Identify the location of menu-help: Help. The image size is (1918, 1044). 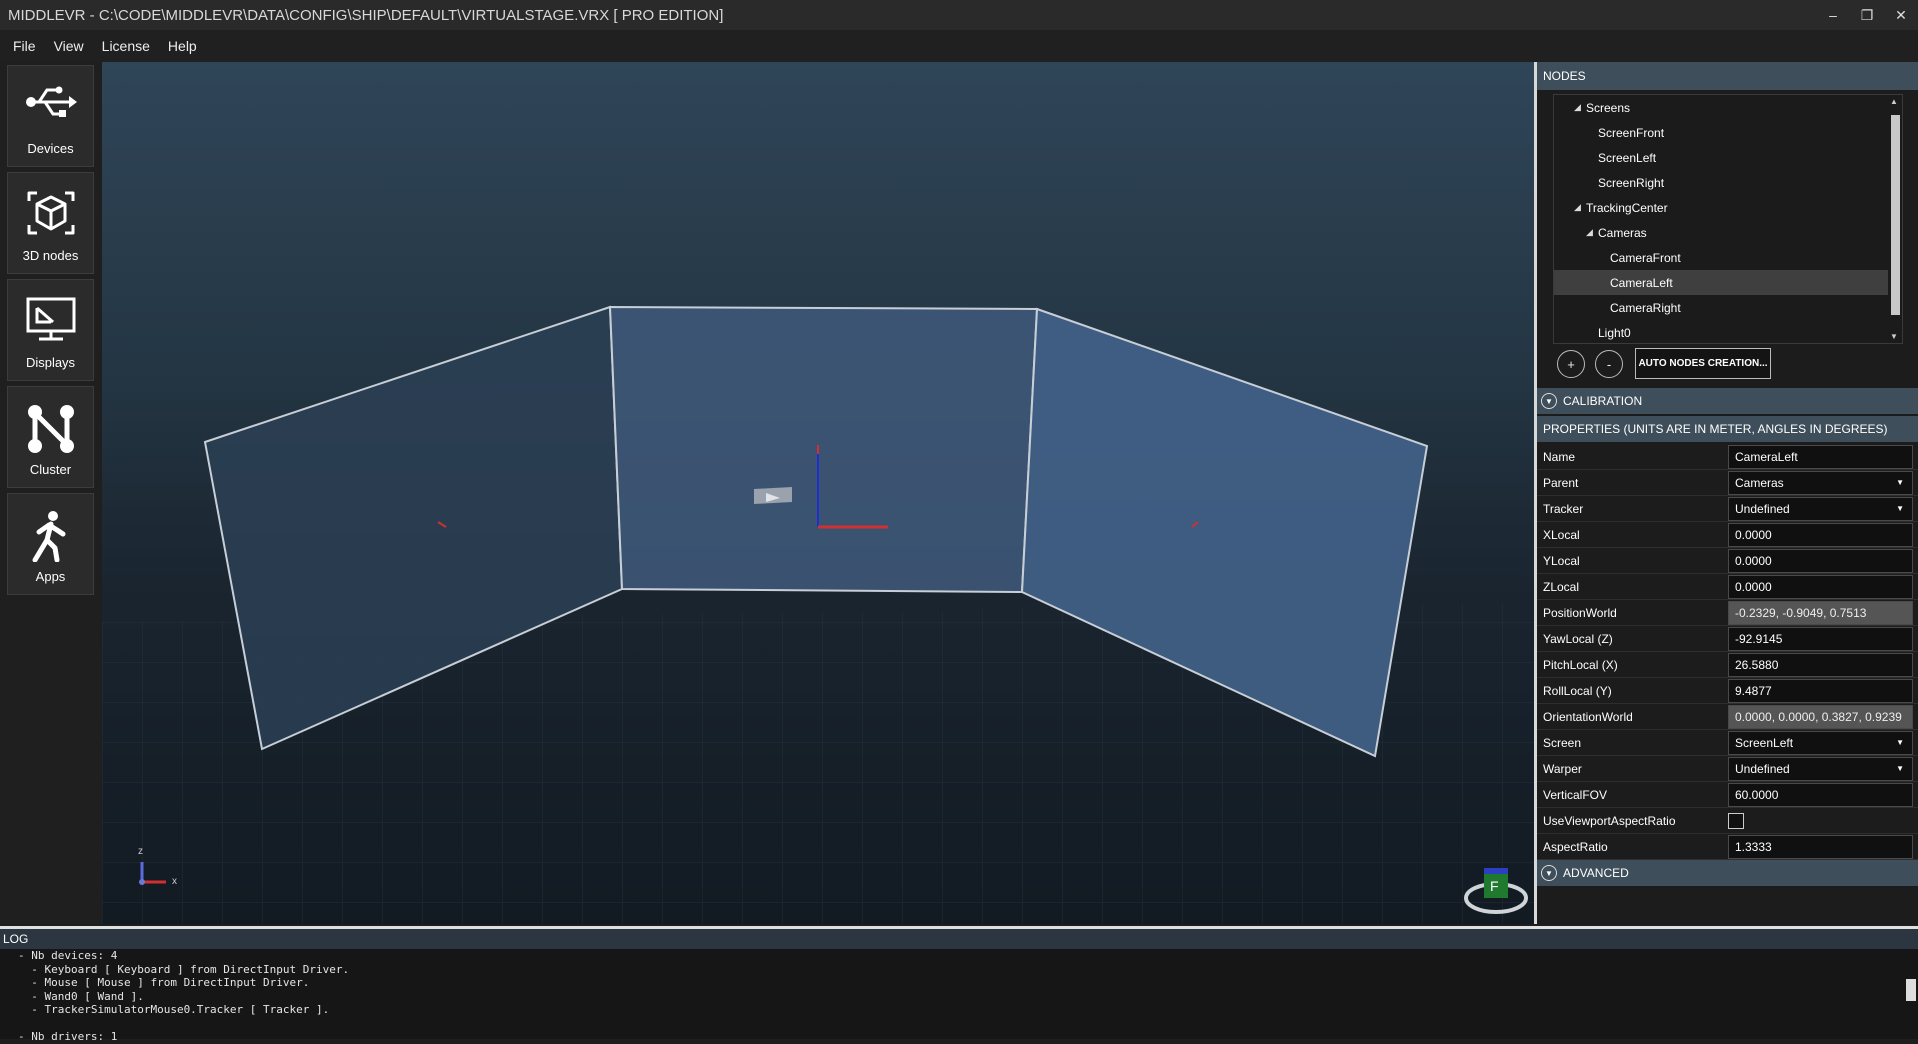
(182, 46).